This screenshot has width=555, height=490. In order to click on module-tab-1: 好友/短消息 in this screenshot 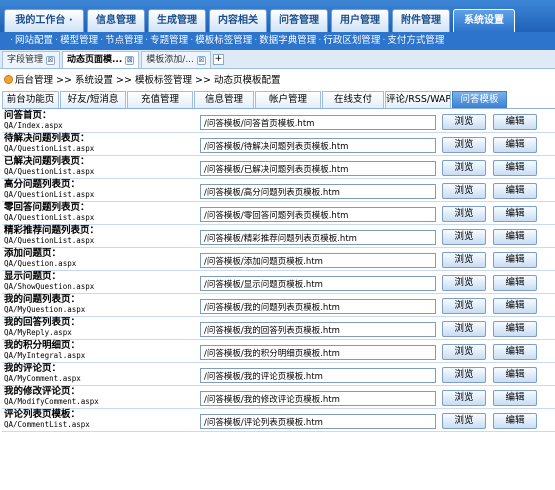, I will do `click(93, 99)`.